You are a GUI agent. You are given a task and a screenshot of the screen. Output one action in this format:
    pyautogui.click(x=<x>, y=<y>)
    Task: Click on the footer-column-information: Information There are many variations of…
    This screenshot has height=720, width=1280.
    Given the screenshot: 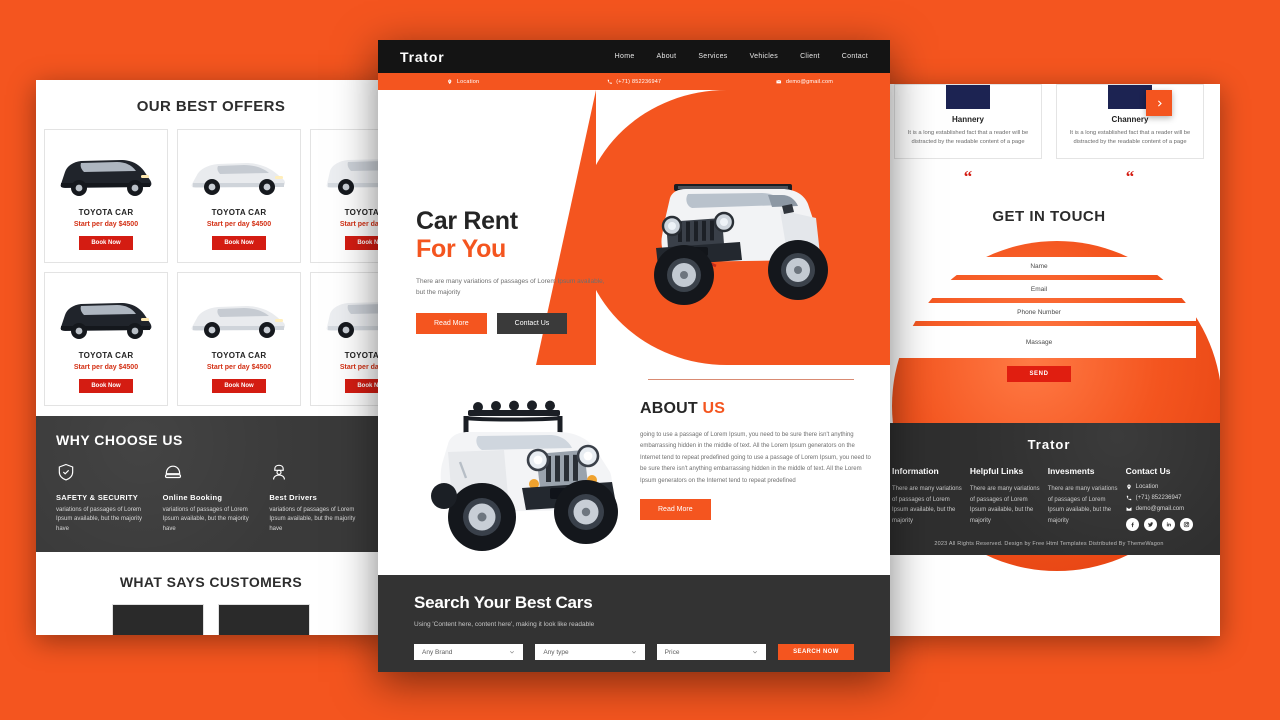 What is the action you would take?
    pyautogui.click(x=927, y=498)
    